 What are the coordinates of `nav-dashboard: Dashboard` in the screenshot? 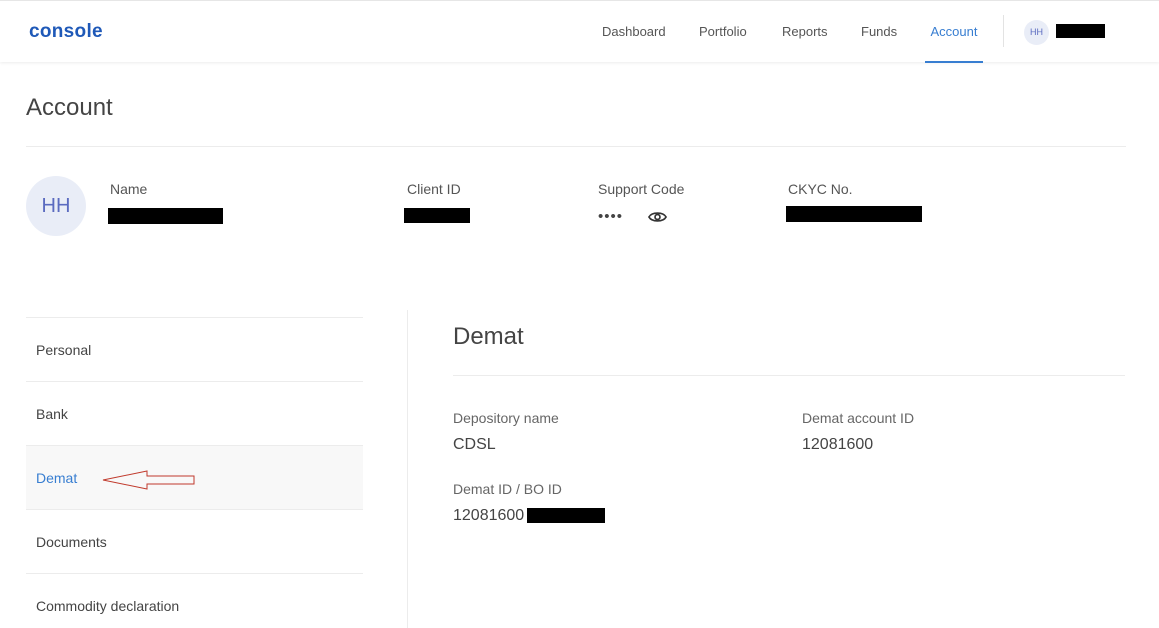 It's located at (634, 32).